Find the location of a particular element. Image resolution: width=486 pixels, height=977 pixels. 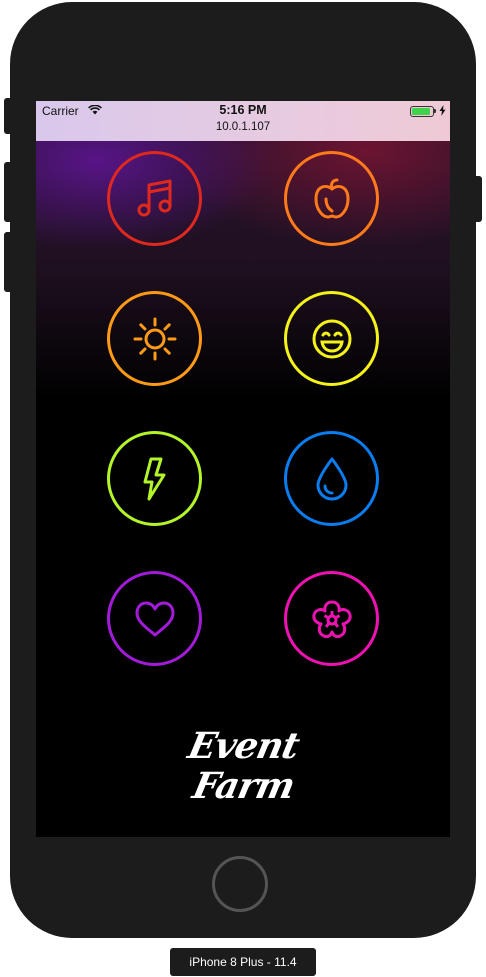

status-bar: Carrier 5:16 PM 10.0.1.107 is located at coordinates (243, 121).